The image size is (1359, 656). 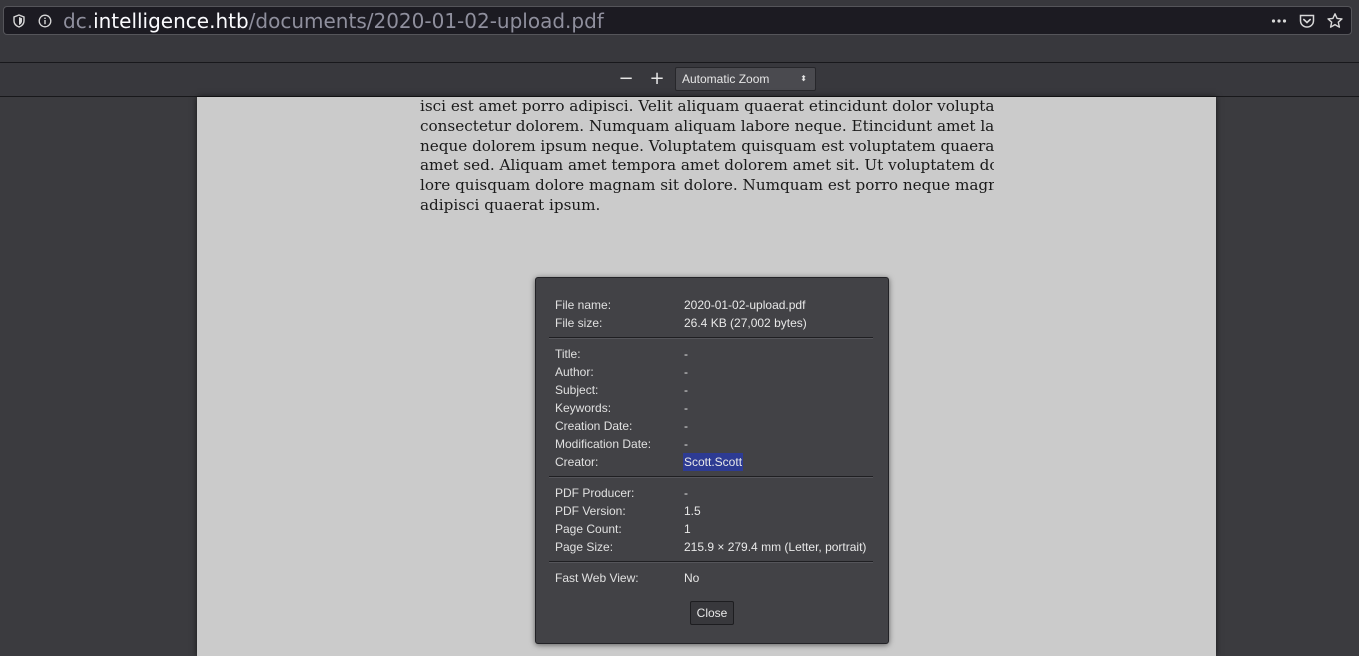 I want to click on zoom-select: Automatic Zoom ⬍, so click(x=745, y=79).